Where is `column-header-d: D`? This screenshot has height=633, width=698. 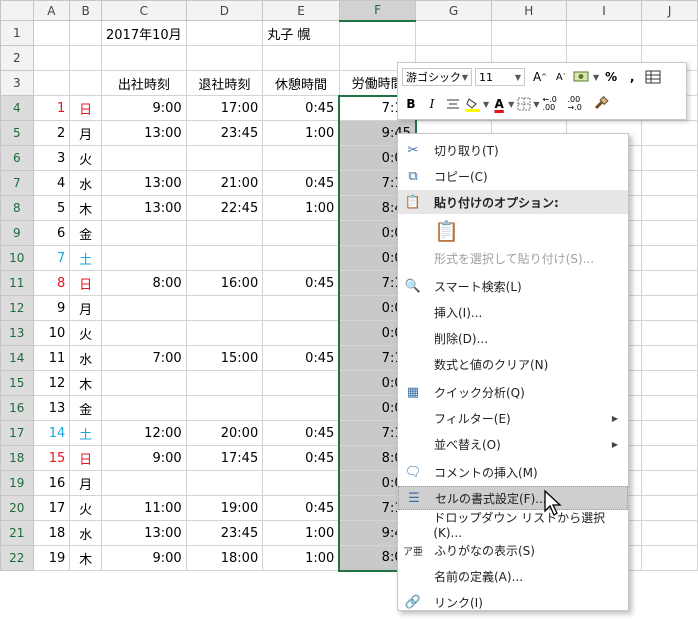 column-header-d: D is located at coordinates (224, 10).